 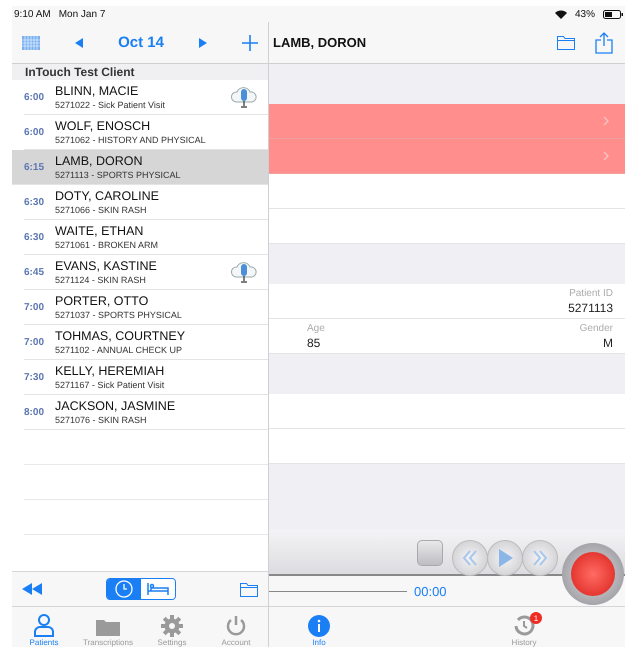 I want to click on play-icon, so click(x=505, y=558).